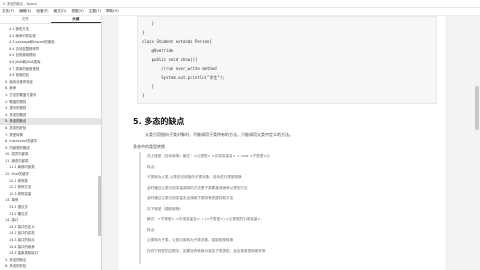 This screenshot has width=480, height=270. I want to click on editor-scrollbar-thumb, so click(477, 108).